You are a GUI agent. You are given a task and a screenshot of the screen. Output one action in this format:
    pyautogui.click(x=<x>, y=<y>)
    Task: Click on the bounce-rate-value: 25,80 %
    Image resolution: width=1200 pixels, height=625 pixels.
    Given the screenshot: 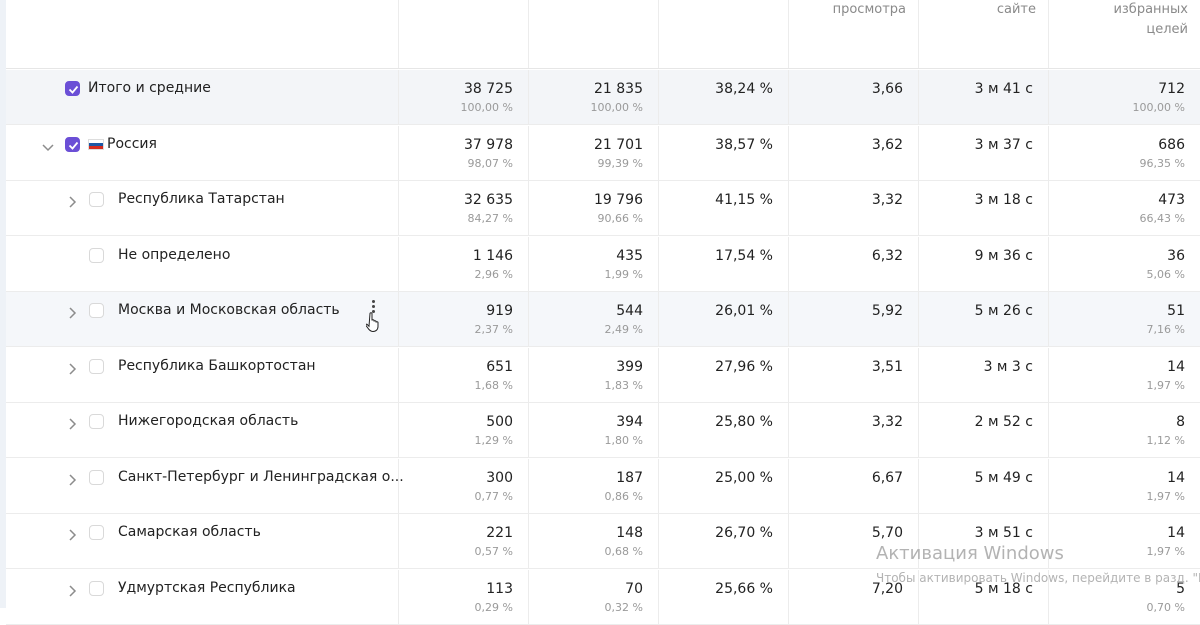 What is the action you would take?
    pyautogui.click(x=744, y=422)
    